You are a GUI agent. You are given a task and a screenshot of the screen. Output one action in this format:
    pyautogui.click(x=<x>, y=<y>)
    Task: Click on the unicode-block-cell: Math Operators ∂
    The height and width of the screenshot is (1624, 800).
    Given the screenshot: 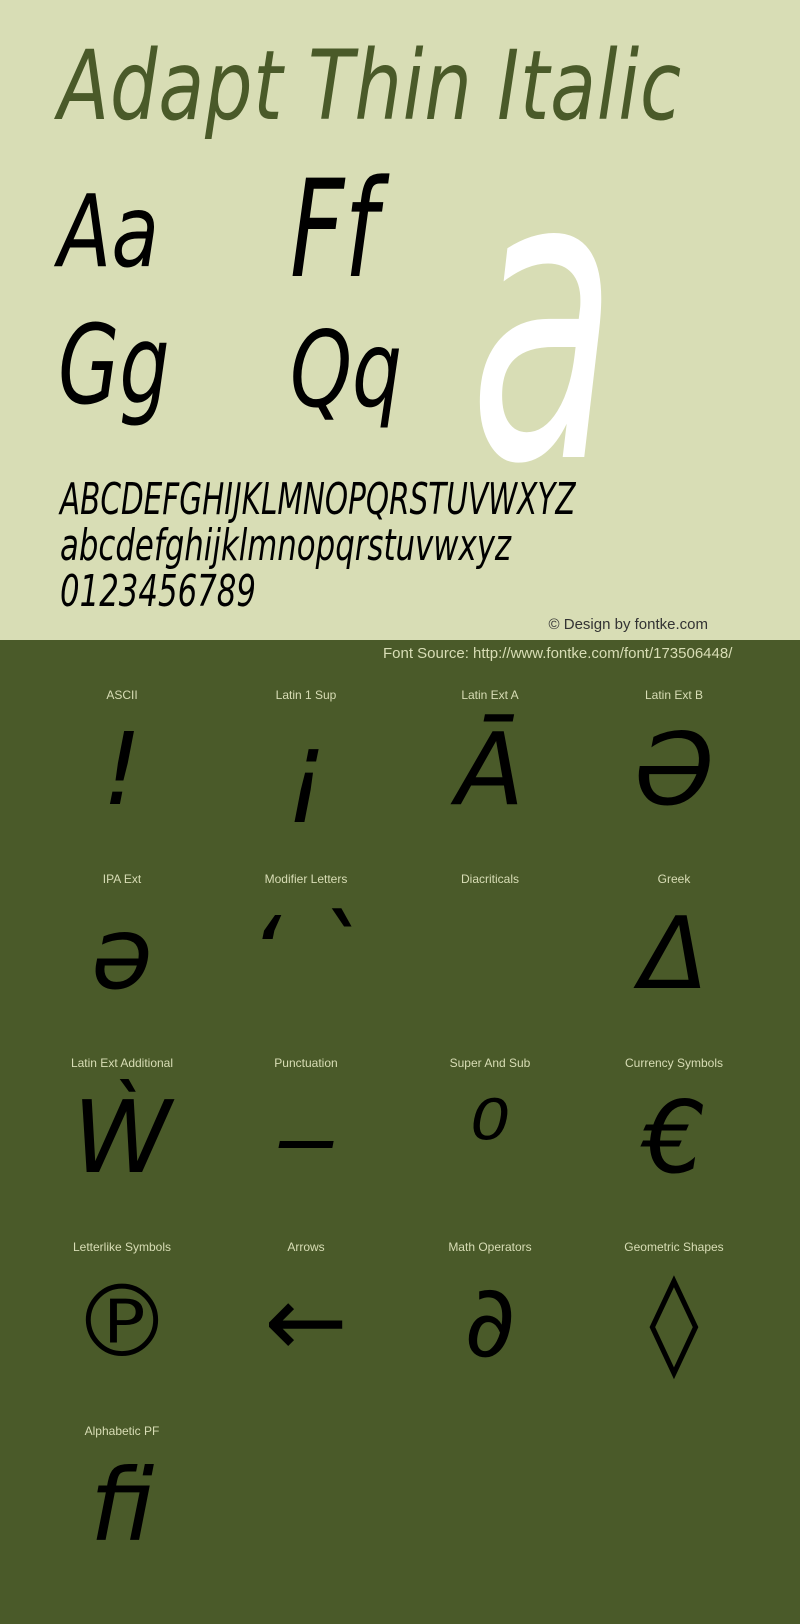 What is the action you would take?
    pyautogui.click(x=490, y=1324)
    